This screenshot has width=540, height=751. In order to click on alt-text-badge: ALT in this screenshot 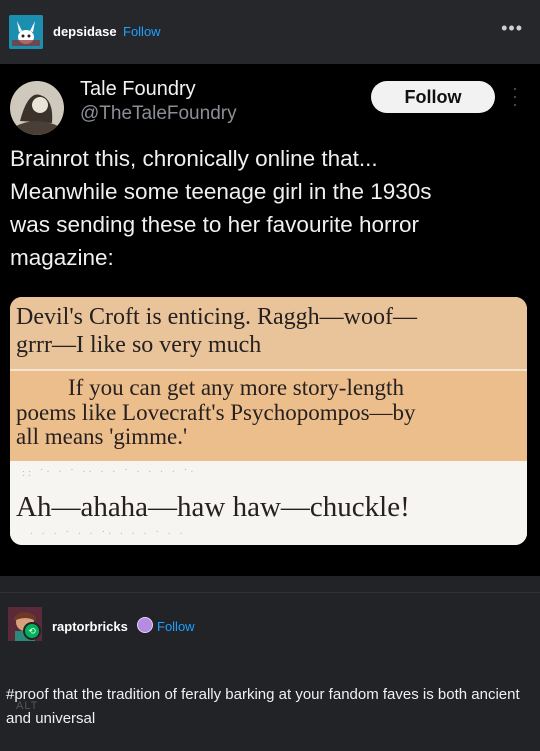, I will do `click(27, 706)`.